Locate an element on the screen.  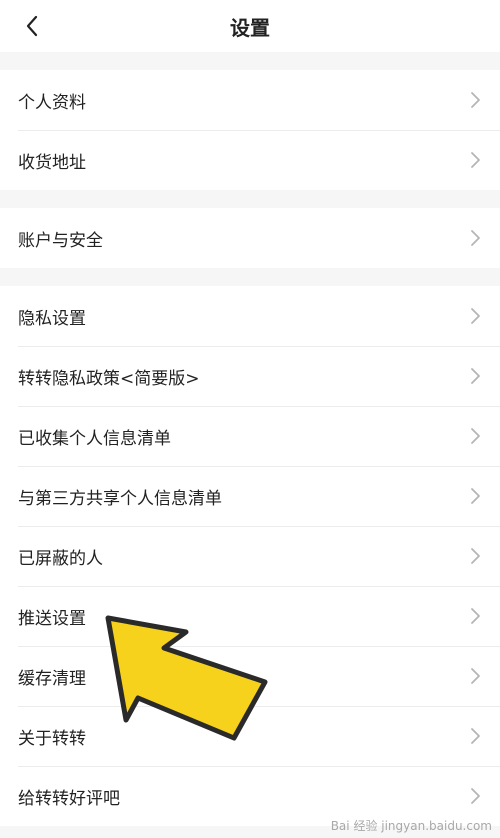
settings-item-push-settings: 推送设置 is located at coordinates (250, 616).